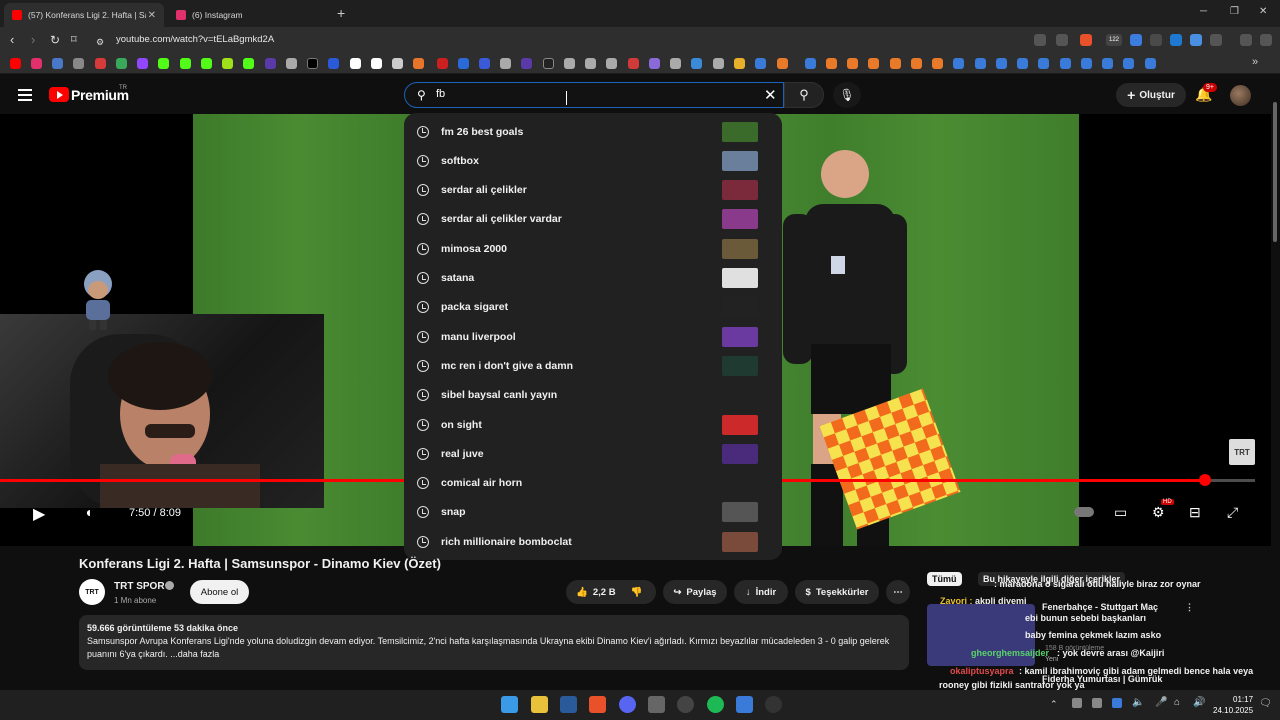  I want to click on suggestion-item: snap, so click(593, 512).